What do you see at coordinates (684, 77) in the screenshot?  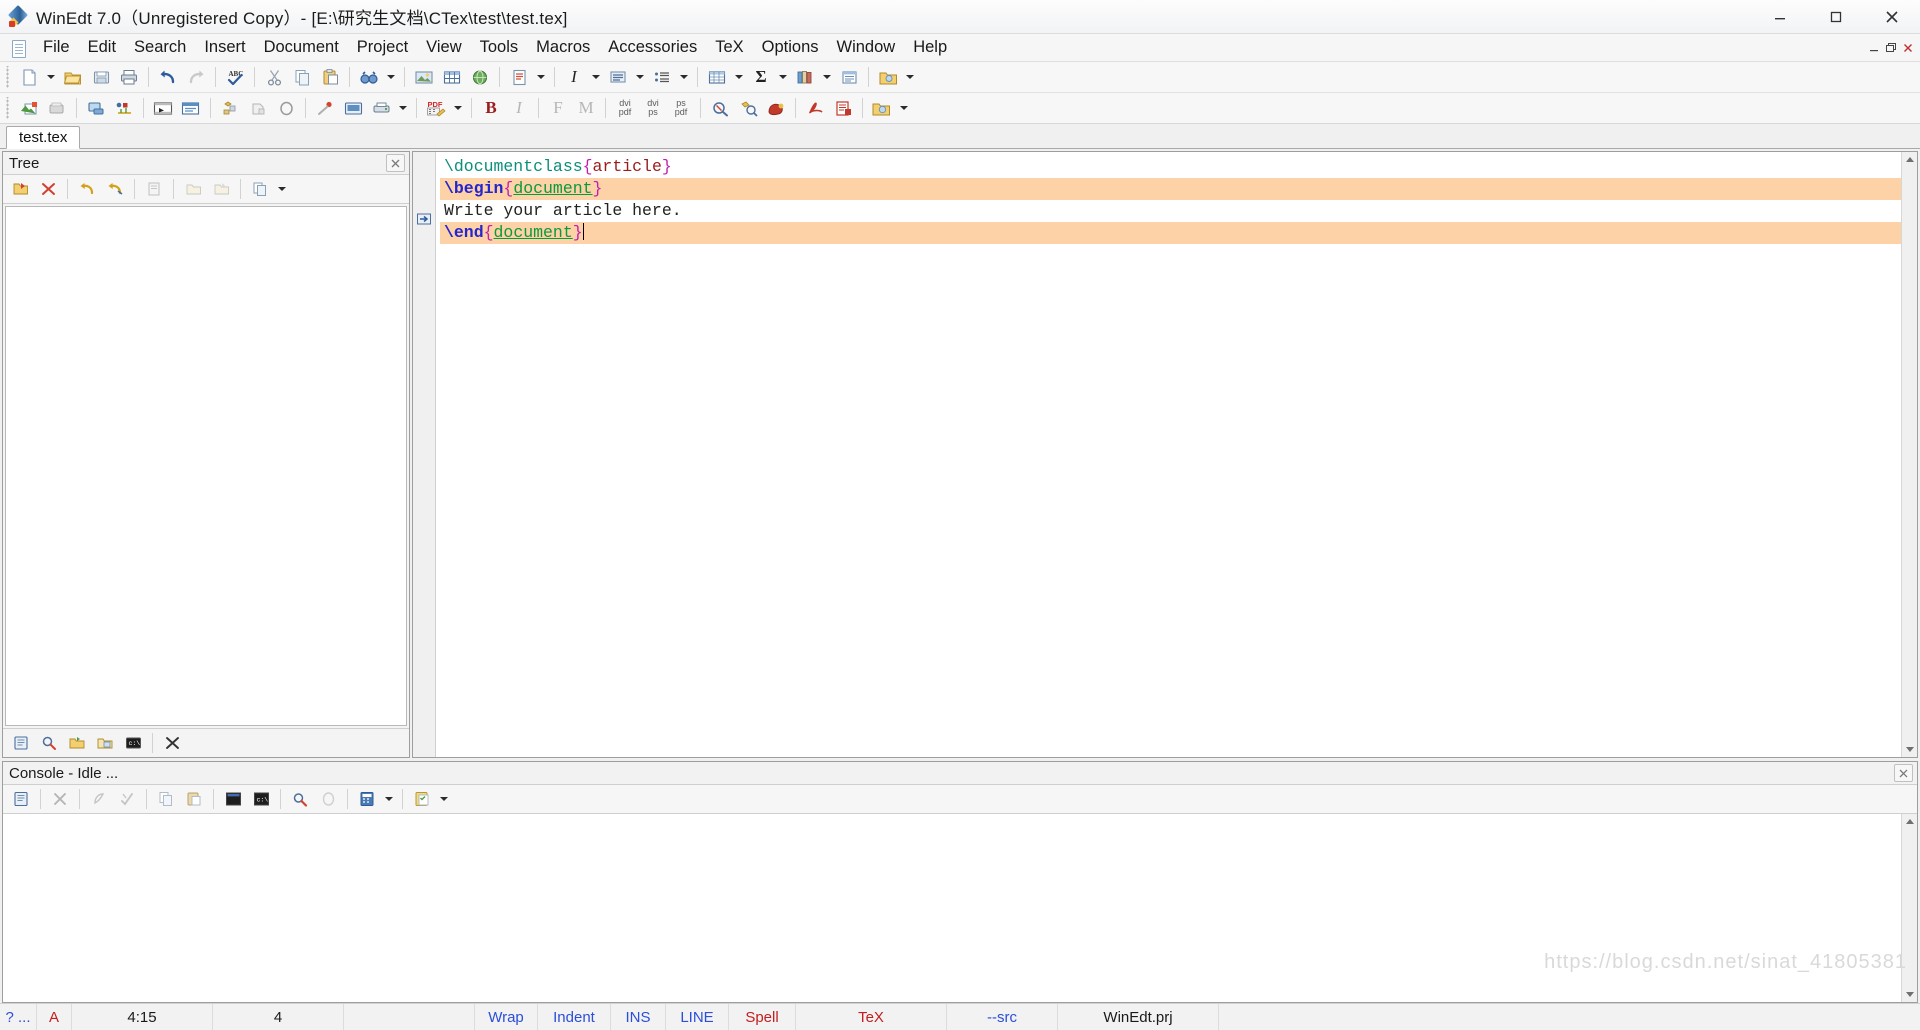 I see `bullet-list-dropdown` at bounding box center [684, 77].